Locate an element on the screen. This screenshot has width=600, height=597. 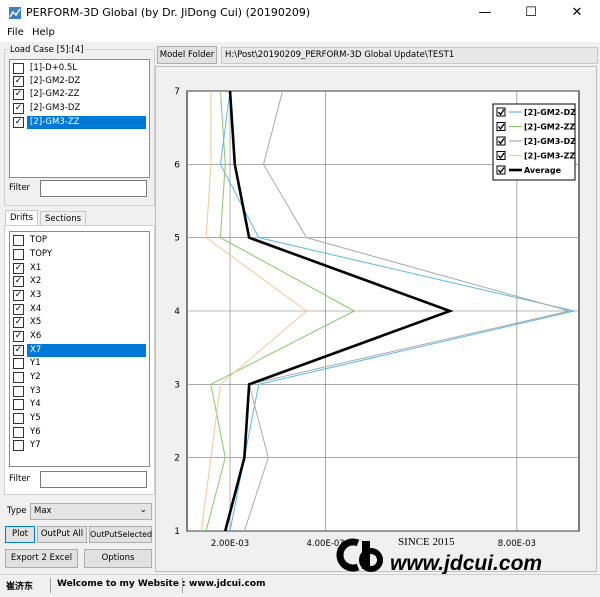
legend-label: [2]-GM3-ZZ is located at coordinates (549, 156).